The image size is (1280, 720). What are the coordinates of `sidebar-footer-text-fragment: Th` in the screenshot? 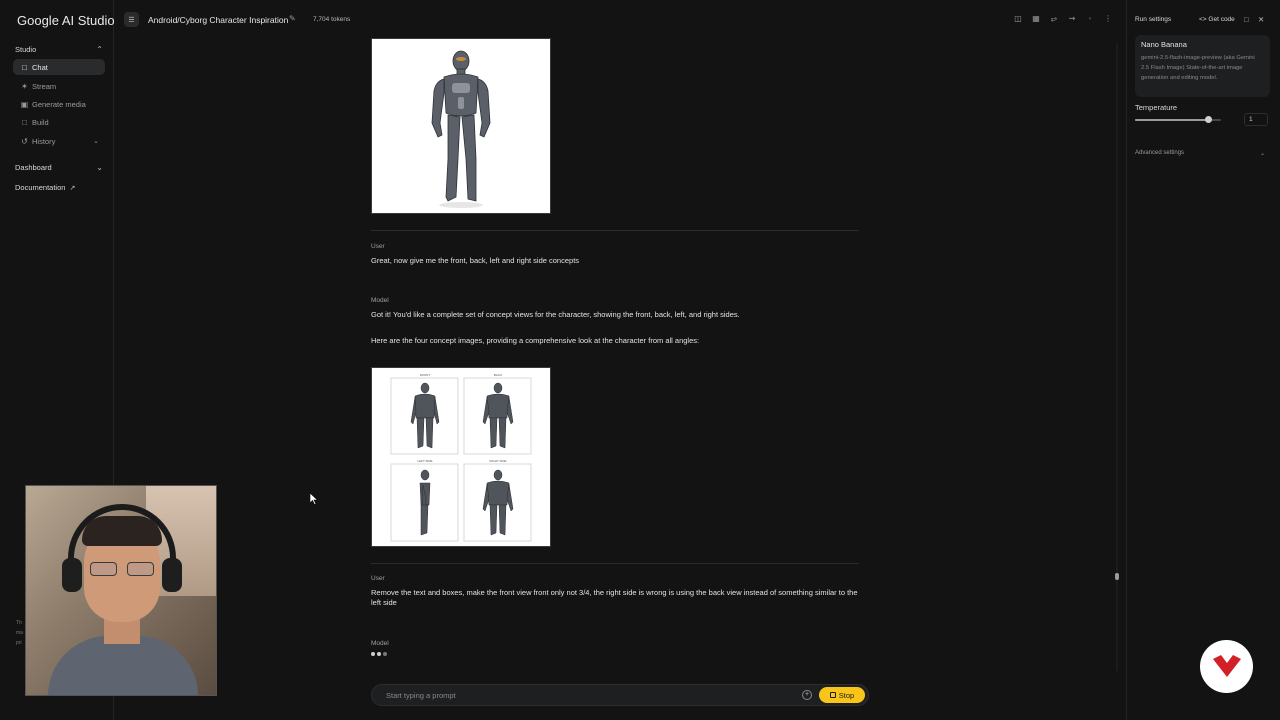 It's located at (19, 623).